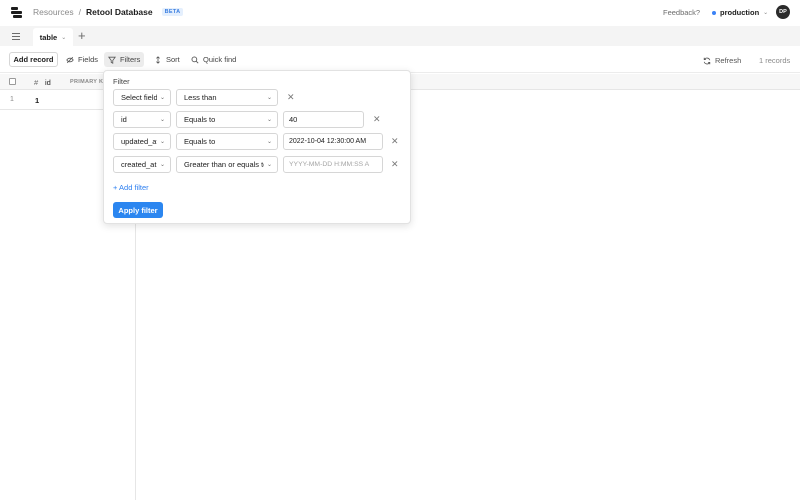 This screenshot has width=800, height=500. Describe the element at coordinates (121, 81) in the screenshot. I see `filter-title: Filter` at that location.